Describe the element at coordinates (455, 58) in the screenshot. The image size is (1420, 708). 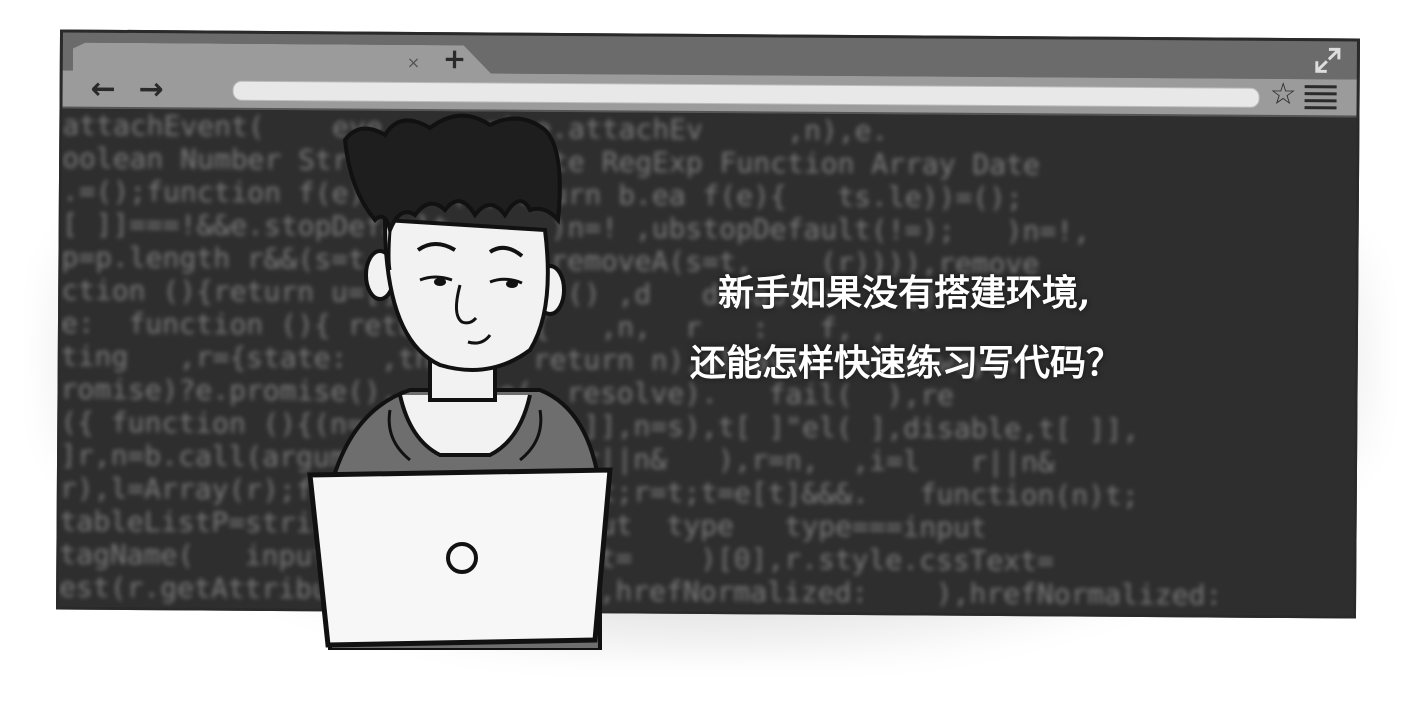
I see `new-tab-icon: +` at that location.